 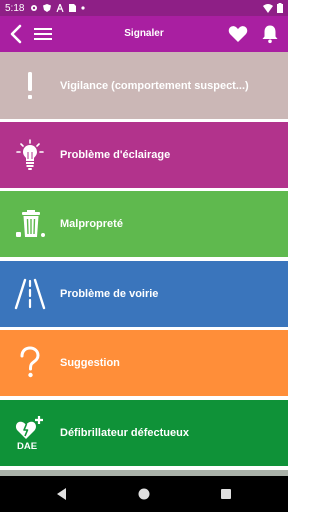 What do you see at coordinates (115, 155) in the screenshot?
I see `category-label: Problème d'éclairage` at bounding box center [115, 155].